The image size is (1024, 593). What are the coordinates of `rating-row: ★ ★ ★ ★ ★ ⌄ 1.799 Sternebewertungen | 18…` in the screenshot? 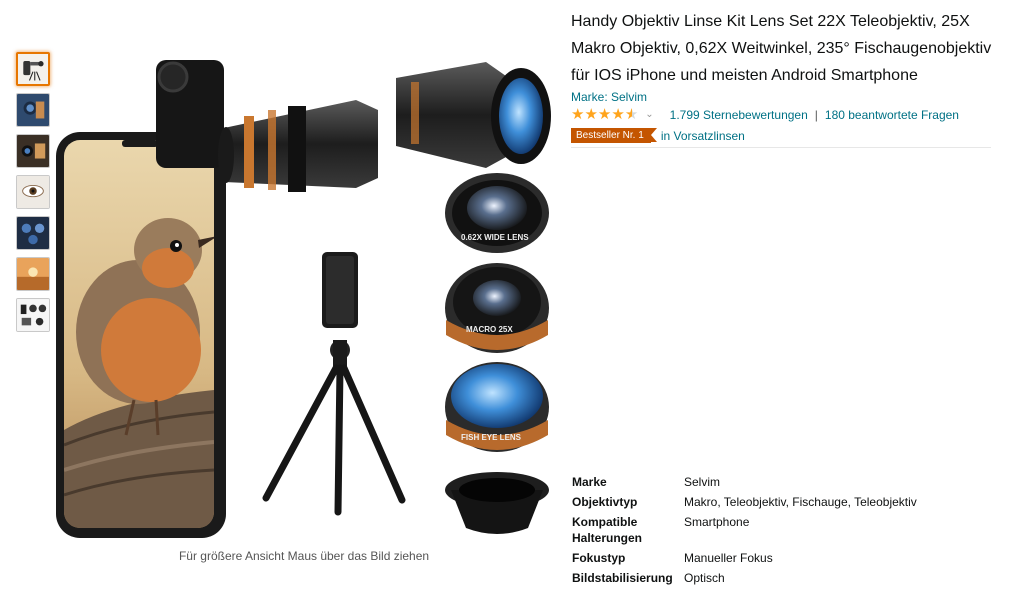 It's located at (786, 115).